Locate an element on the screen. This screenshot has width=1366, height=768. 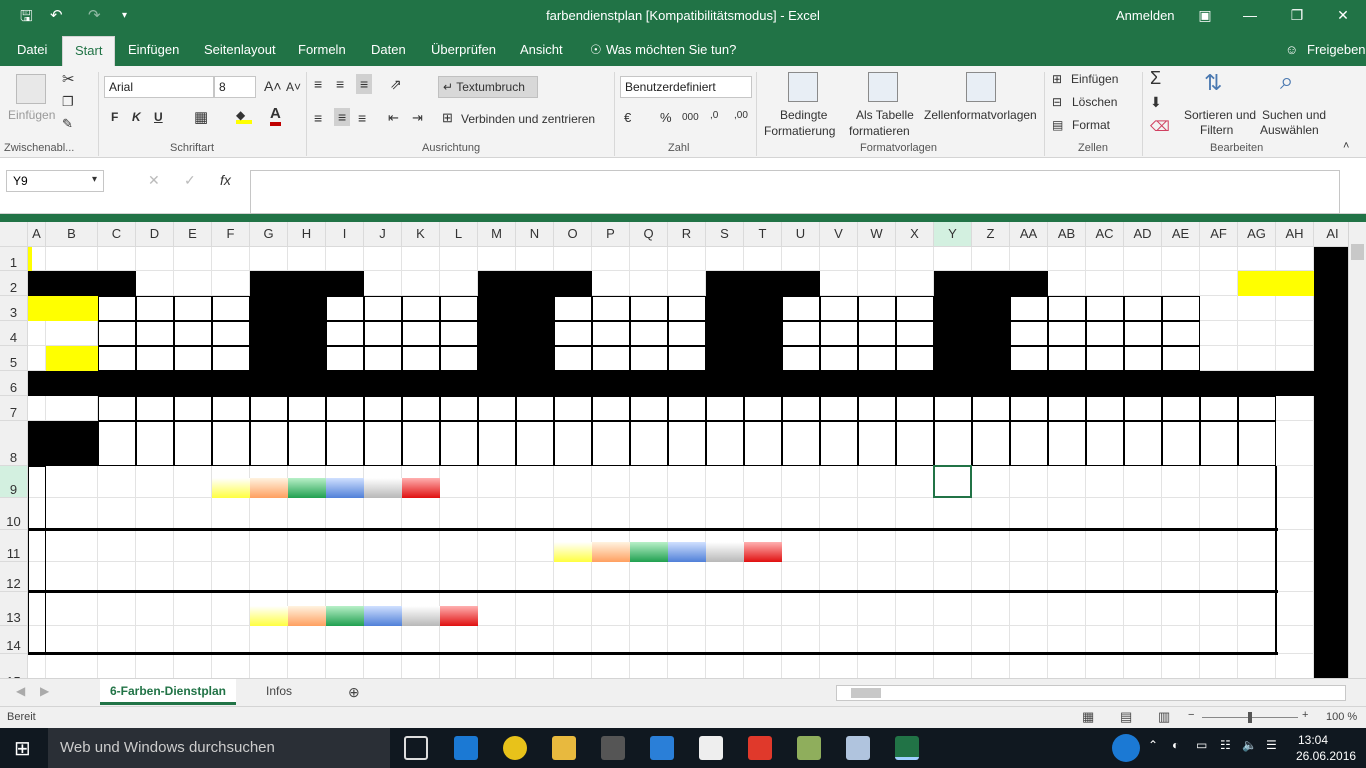
row-header: 12 is located at coordinates (14, 577).